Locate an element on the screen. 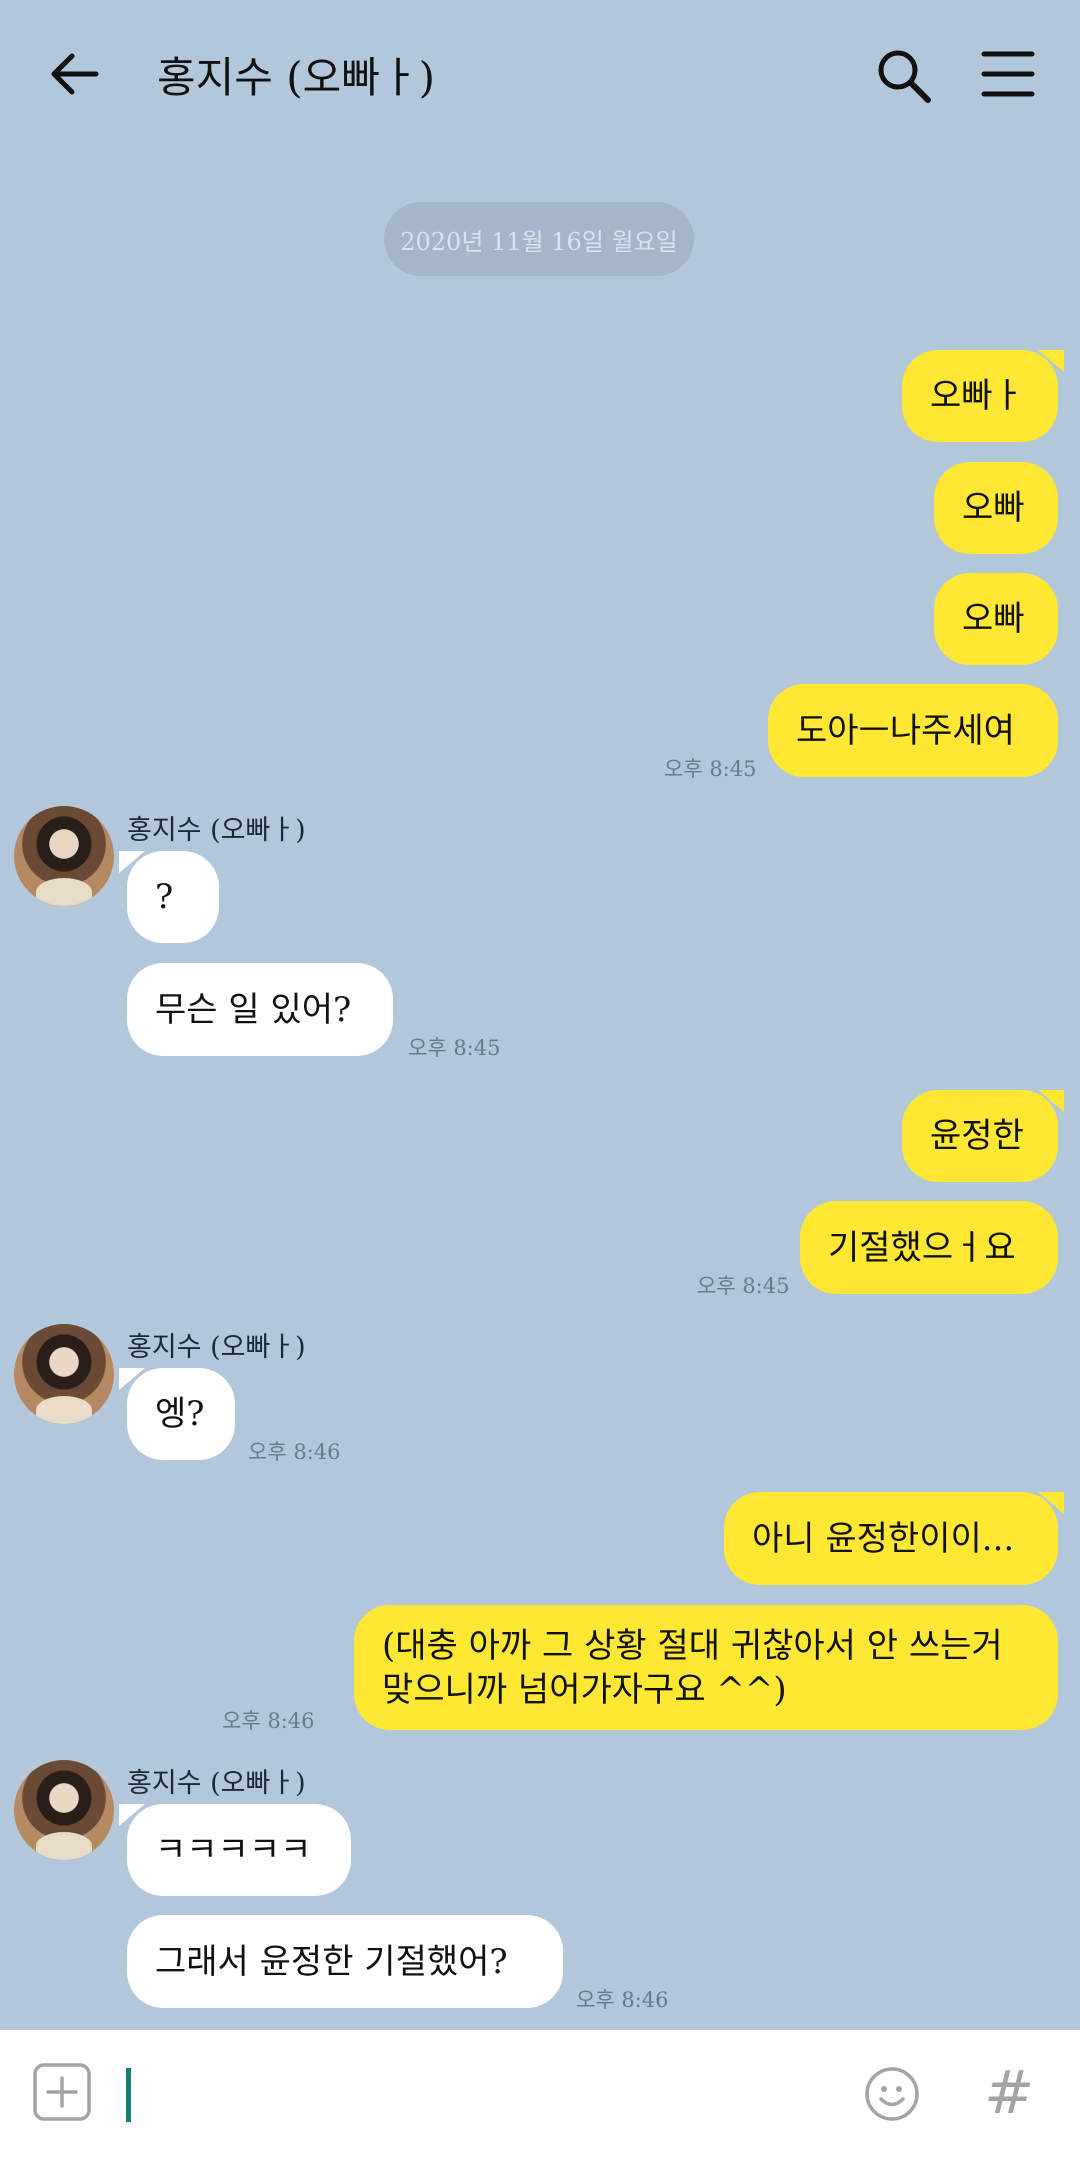  message-text: ? is located at coordinates (164, 897).